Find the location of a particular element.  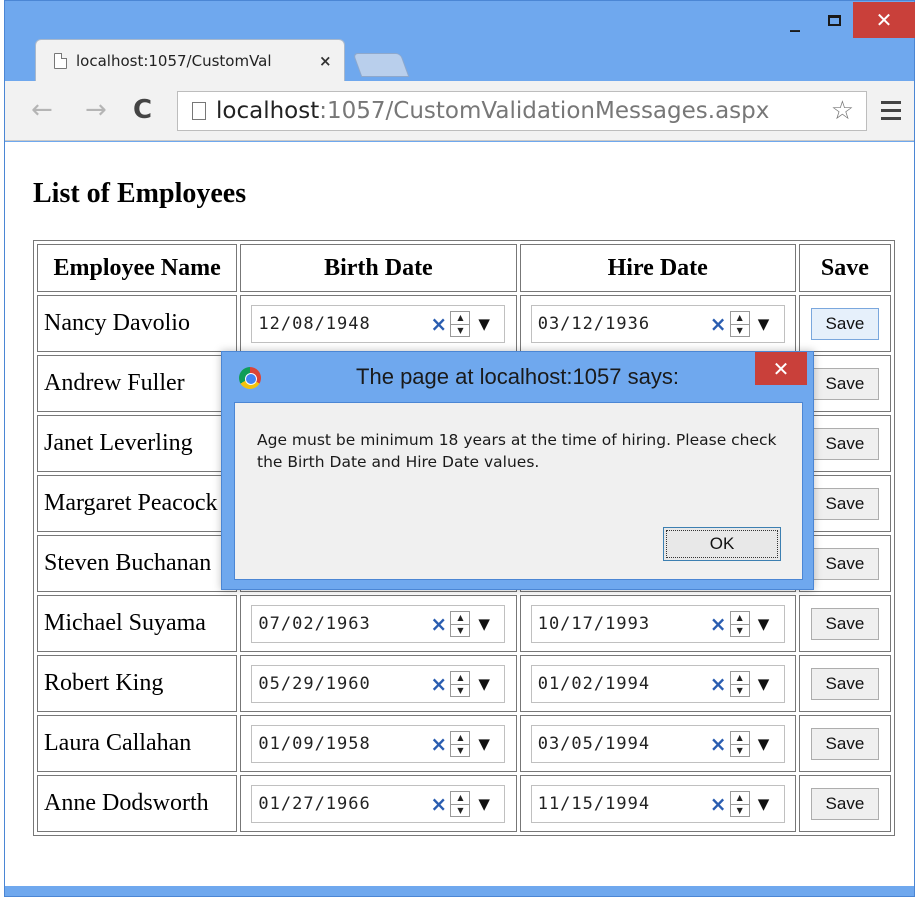

birth-date-value: 05/29/1960 is located at coordinates (314, 683).